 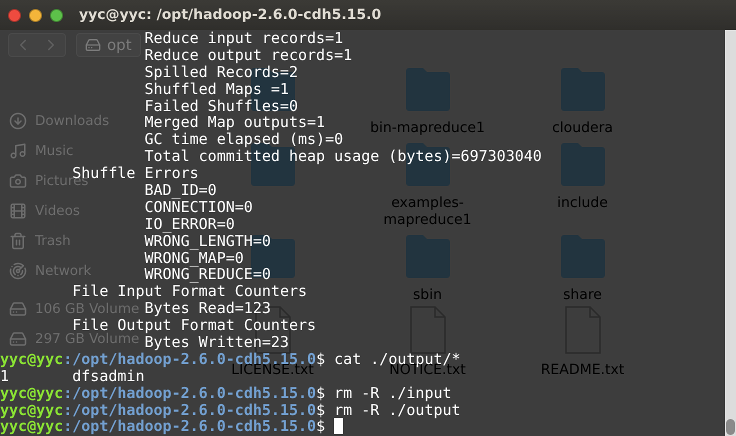 What do you see at coordinates (189, 224) in the screenshot?
I see `output-line: IO_ERROR=0` at bounding box center [189, 224].